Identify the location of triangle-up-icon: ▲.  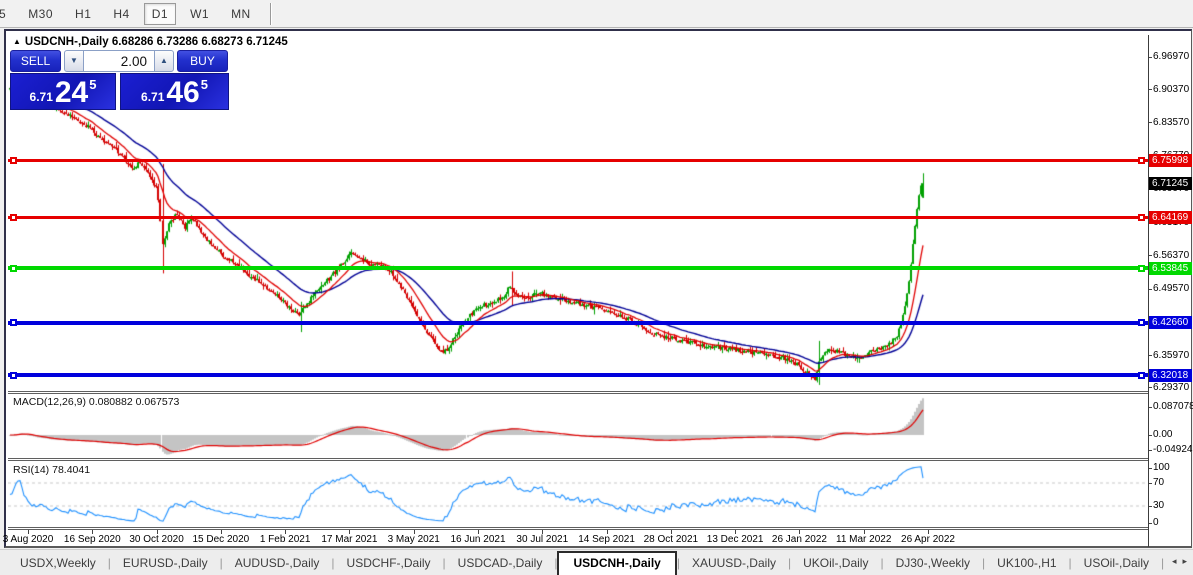
(164, 60).